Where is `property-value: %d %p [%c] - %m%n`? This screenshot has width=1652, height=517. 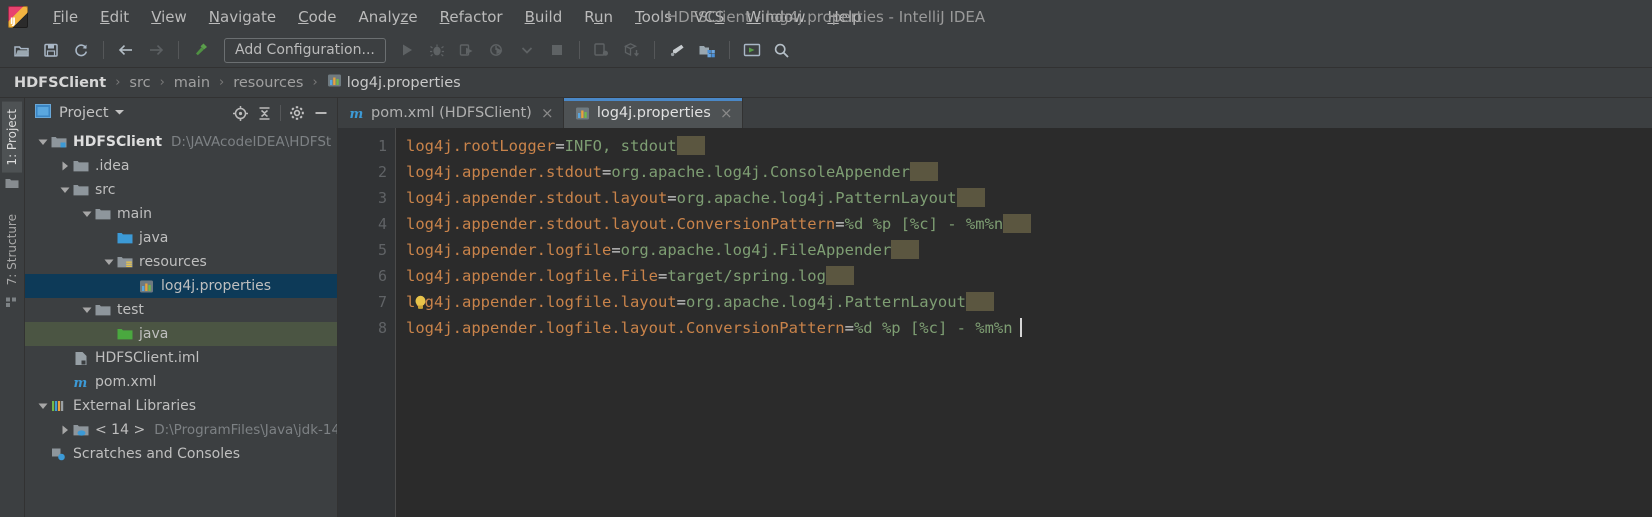
property-value: %d %p [%c] - %m%n is located at coordinates (933, 328).